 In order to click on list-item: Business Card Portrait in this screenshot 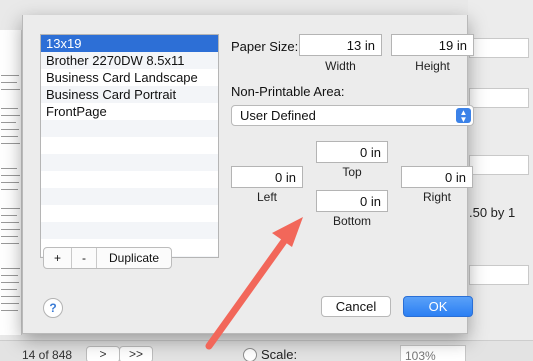, I will do `click(129, 94)`.